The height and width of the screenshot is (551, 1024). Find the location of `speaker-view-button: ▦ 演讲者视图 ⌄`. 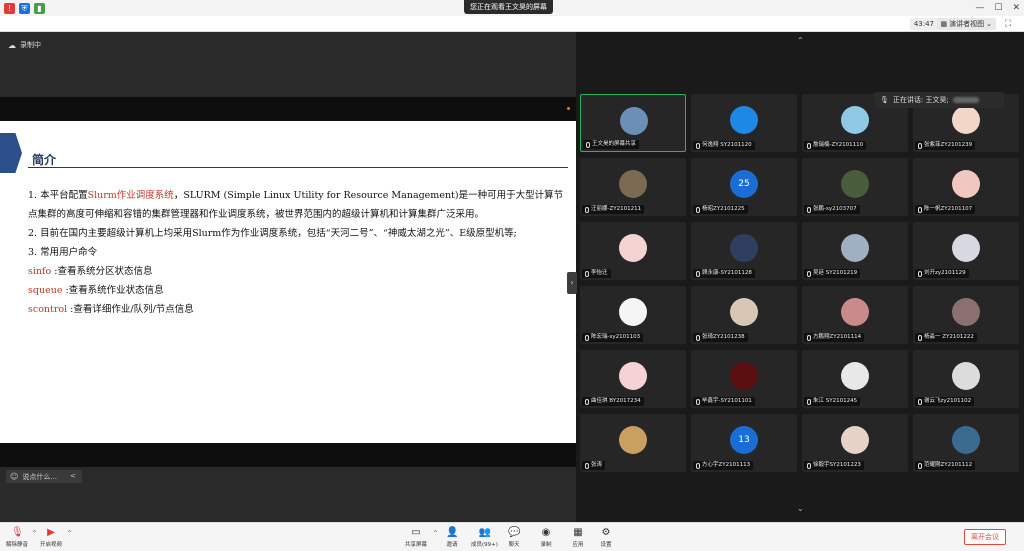

speaker-view-button: ▦ 演讲者视图 ⌄ is located at coordinates (966, 24).